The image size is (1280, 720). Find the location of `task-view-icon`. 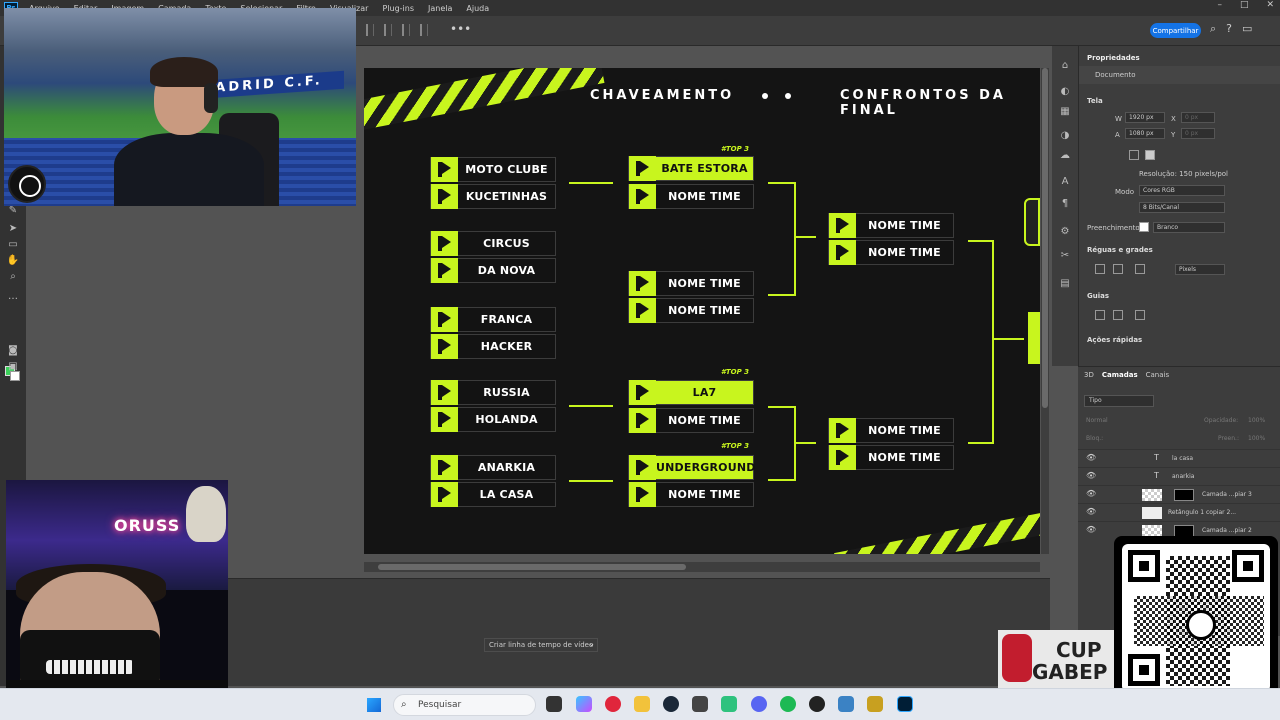

task-view-icon is located at coordinates (554, 704).